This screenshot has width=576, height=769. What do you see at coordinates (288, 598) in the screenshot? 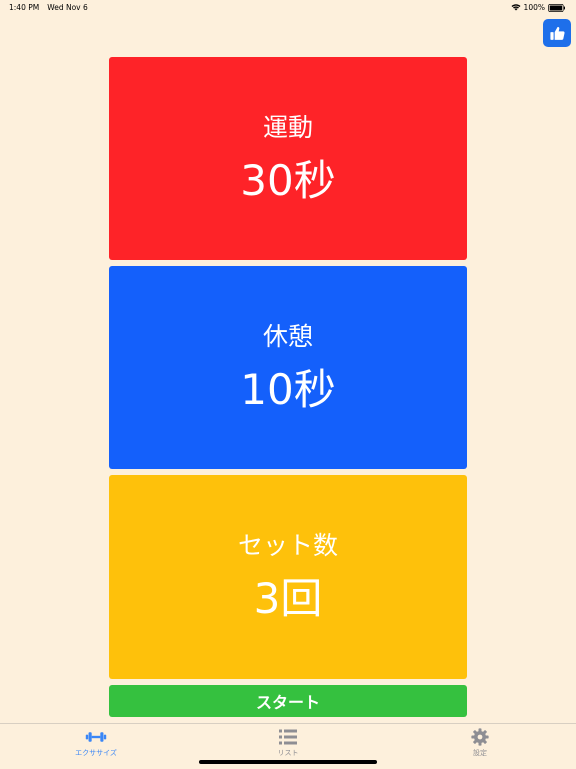
I see `sets-value: 3回` at bounding box center [288, 598].